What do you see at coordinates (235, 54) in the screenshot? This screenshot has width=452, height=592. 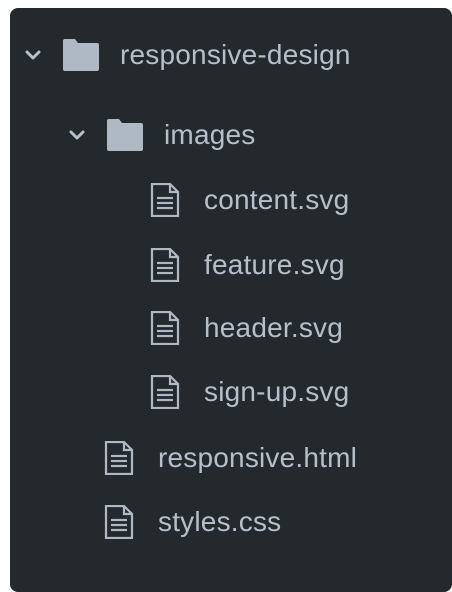 I see `tree-item-label: responsive-design` at bounding box center [235, 54].